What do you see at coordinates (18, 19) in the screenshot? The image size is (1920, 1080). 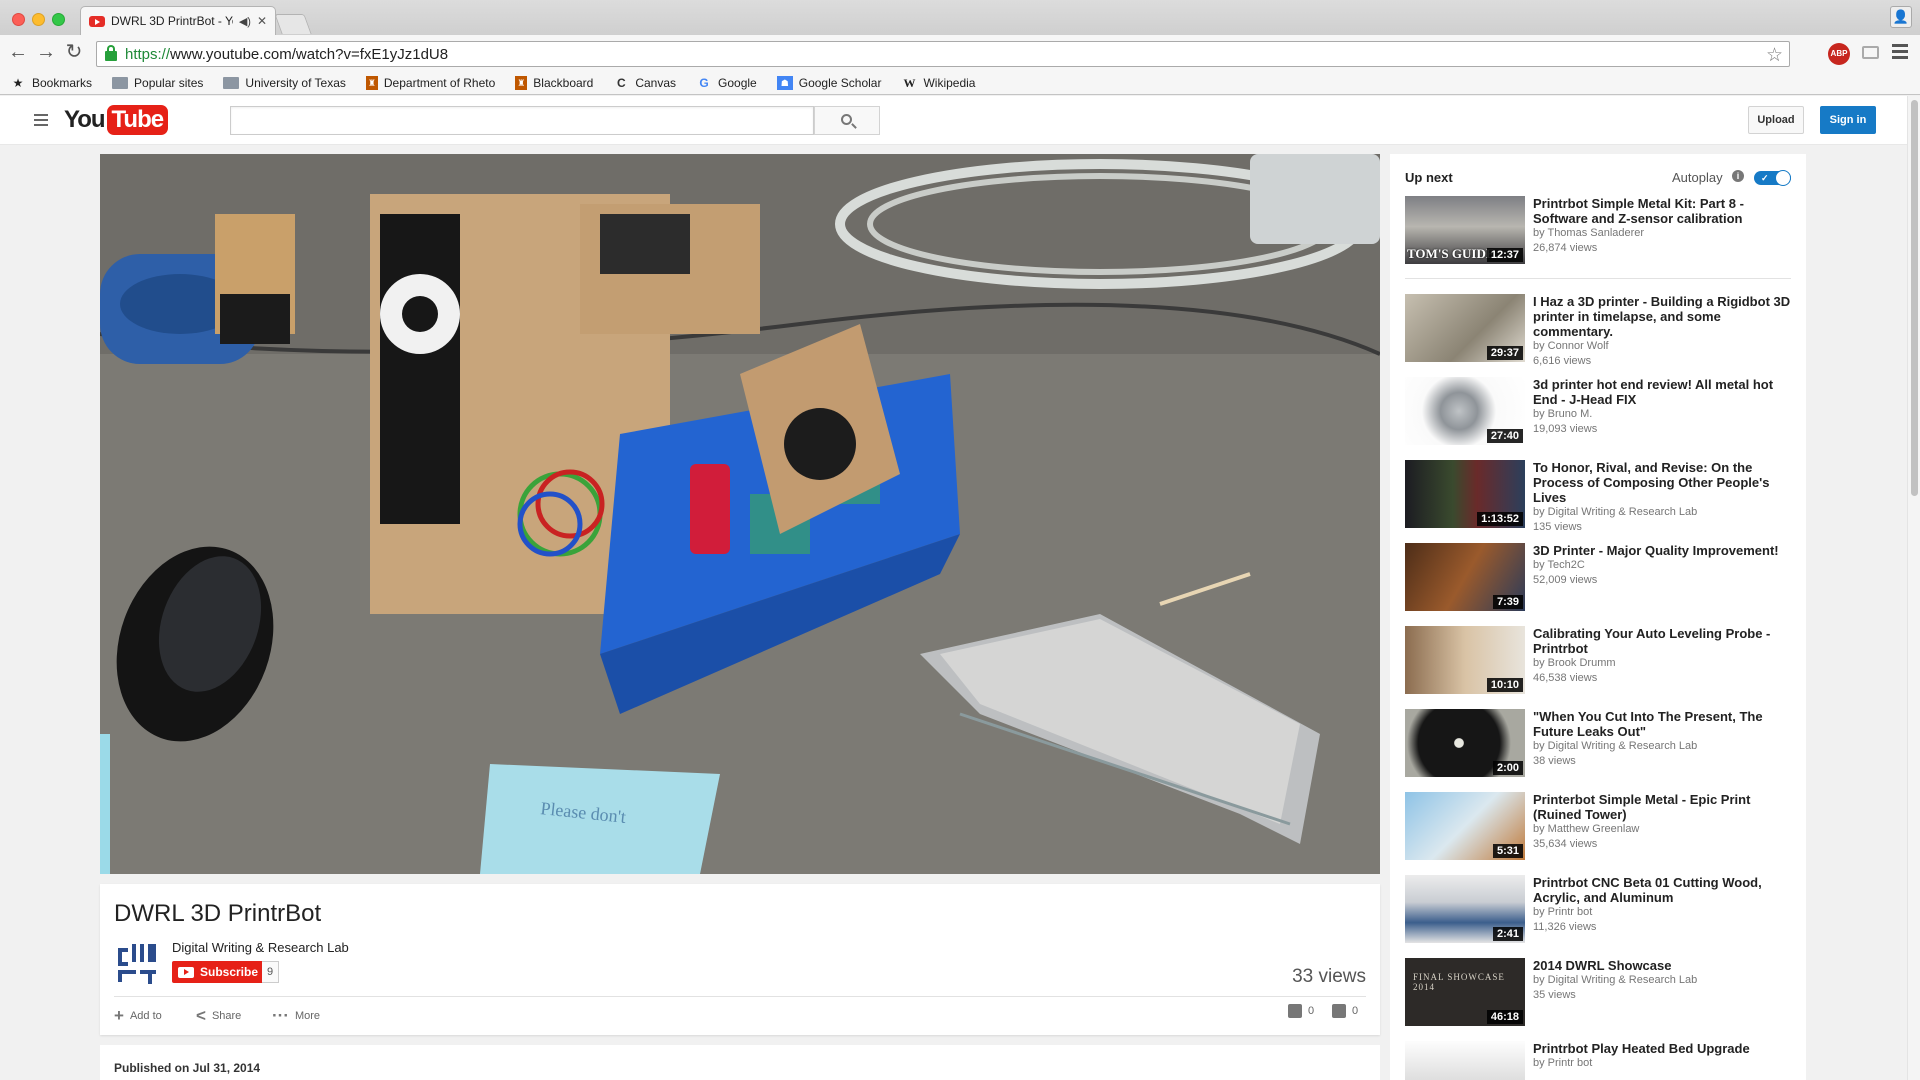 I see `window-close-button` at bounding box center [18, 19].